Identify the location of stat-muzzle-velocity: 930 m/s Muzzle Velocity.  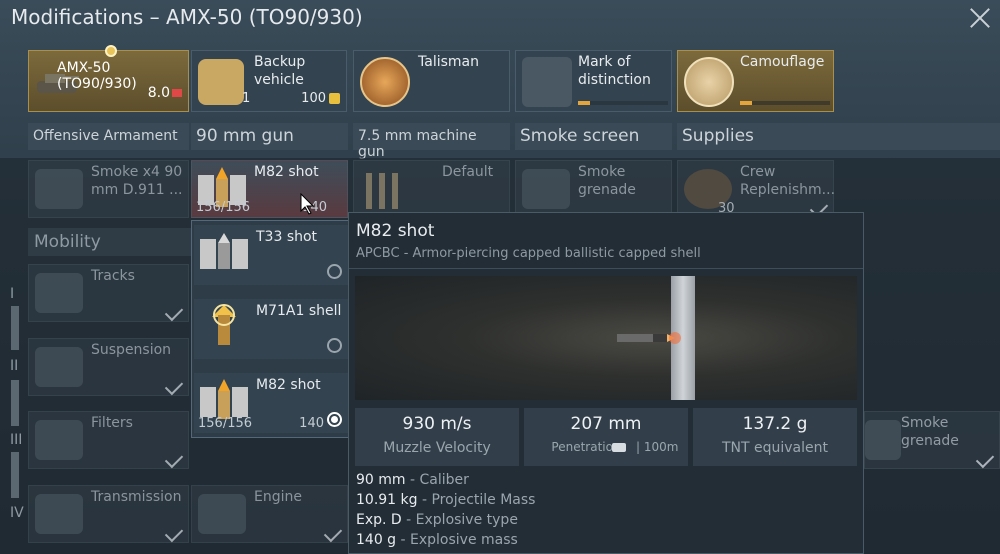
(437, 437).